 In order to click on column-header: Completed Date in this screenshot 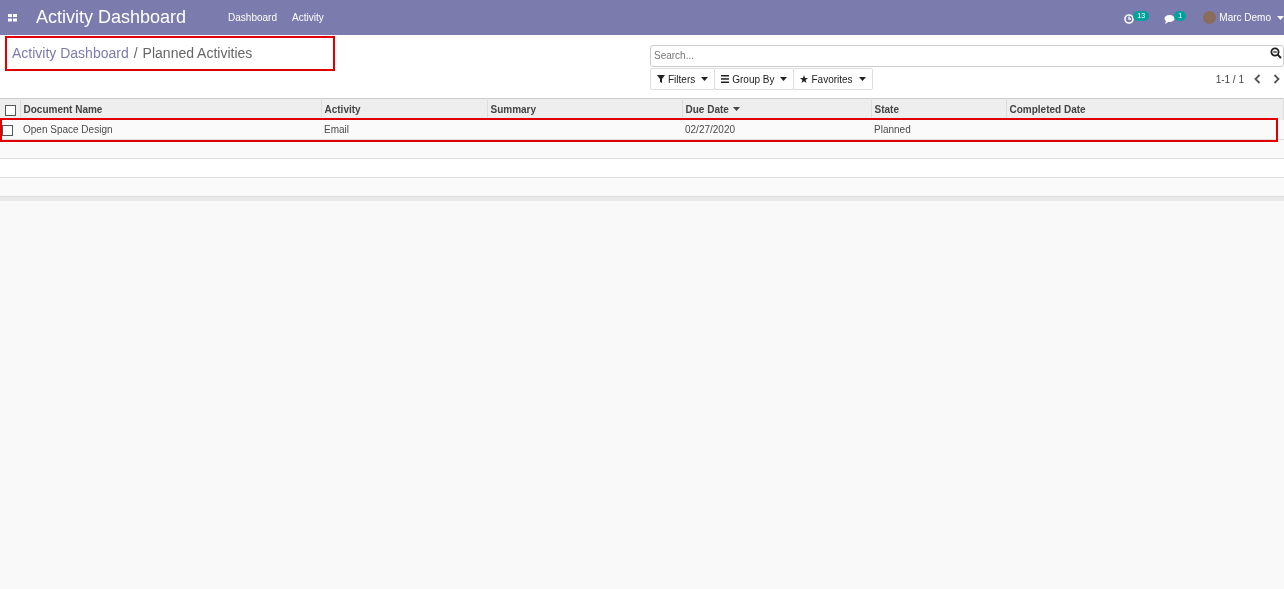, I will do `click(1047, 109)`.